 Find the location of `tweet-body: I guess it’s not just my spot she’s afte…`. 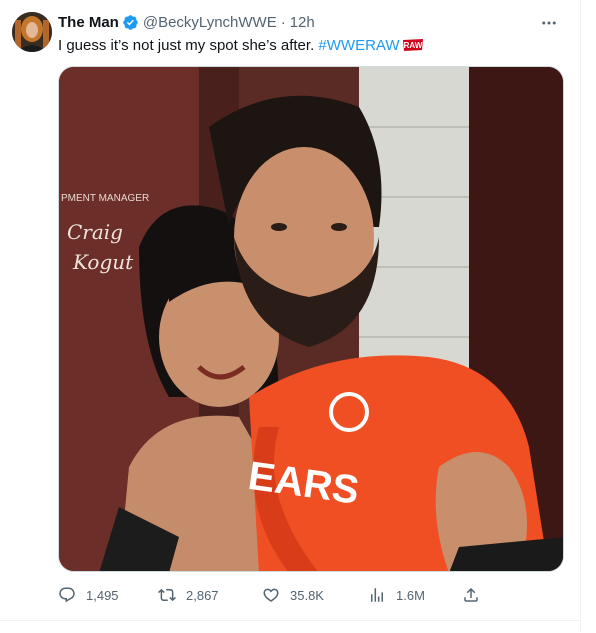

tweet-body: I guess it’s not just my spot she’s afte… is located at coordinates (188, 45).